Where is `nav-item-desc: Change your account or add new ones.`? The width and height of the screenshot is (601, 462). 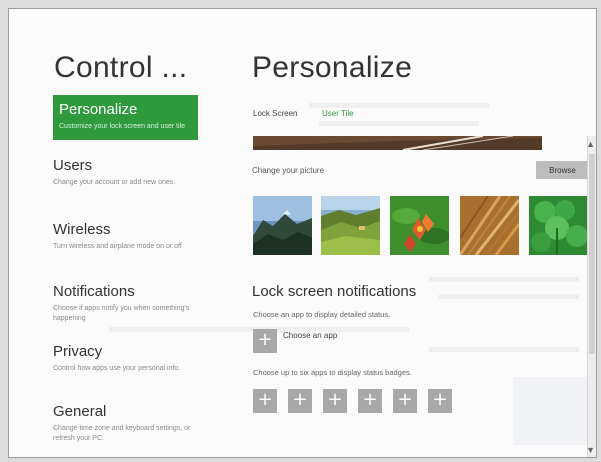 nav-item-desc: Change your account or add new ones. is located at coordinates (114, 182).